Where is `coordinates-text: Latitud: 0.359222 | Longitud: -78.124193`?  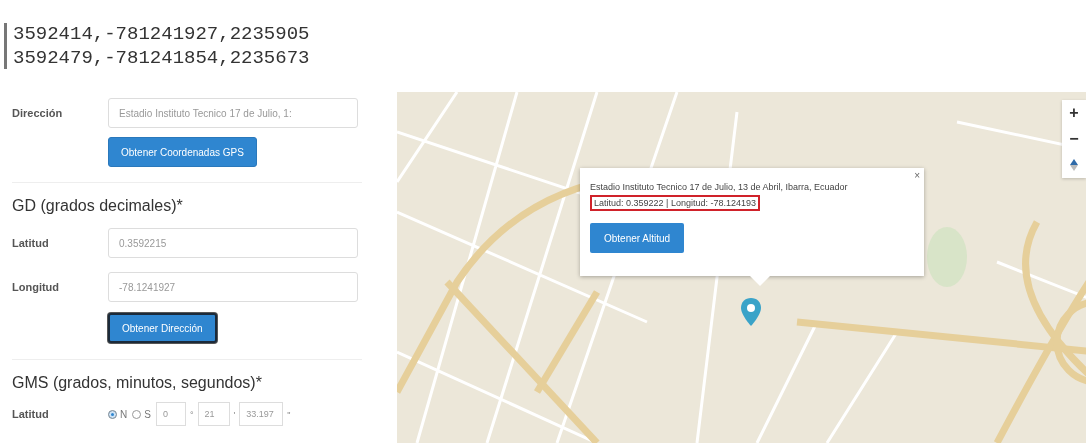
coordinates-text: Latitud: 0.359222 | Longitud: -78.124193 is located at coordinates (675, 203).